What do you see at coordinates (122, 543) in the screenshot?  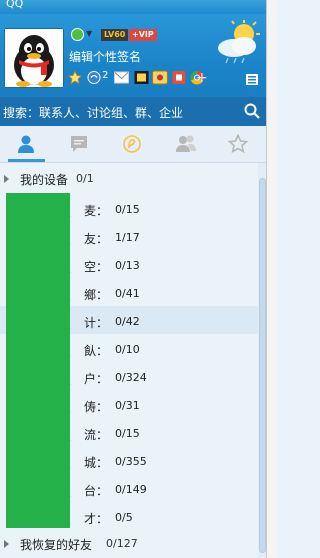 I see `group-count: 0/127` at bounding box center [122, 543].